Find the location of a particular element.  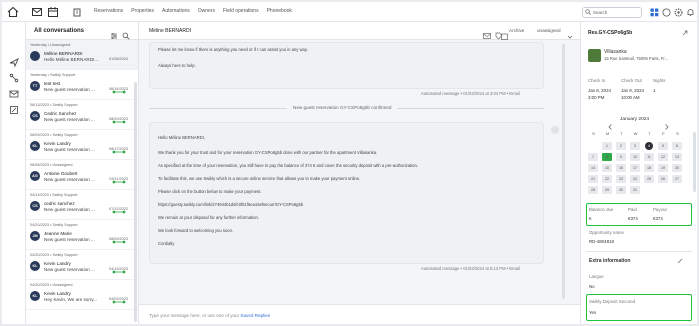

filter-icon is located at coordinates (114, 33).